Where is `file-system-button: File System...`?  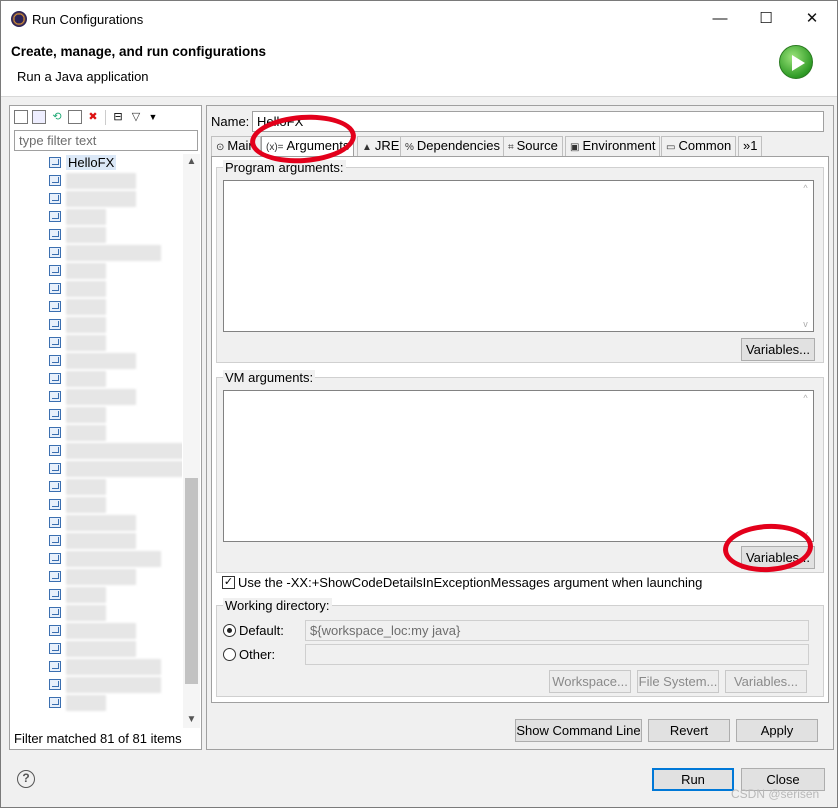
file-system-button: File System... is located at coordinates (678, 681).